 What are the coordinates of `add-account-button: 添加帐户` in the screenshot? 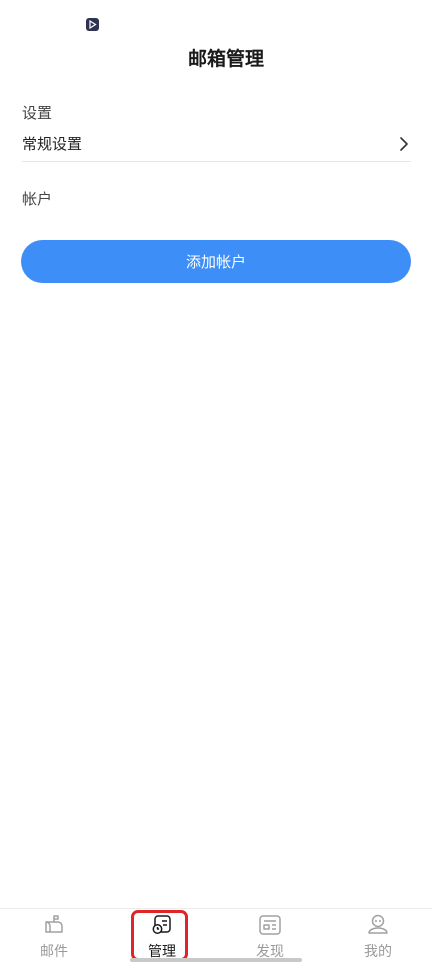 It's located at (216, 261).